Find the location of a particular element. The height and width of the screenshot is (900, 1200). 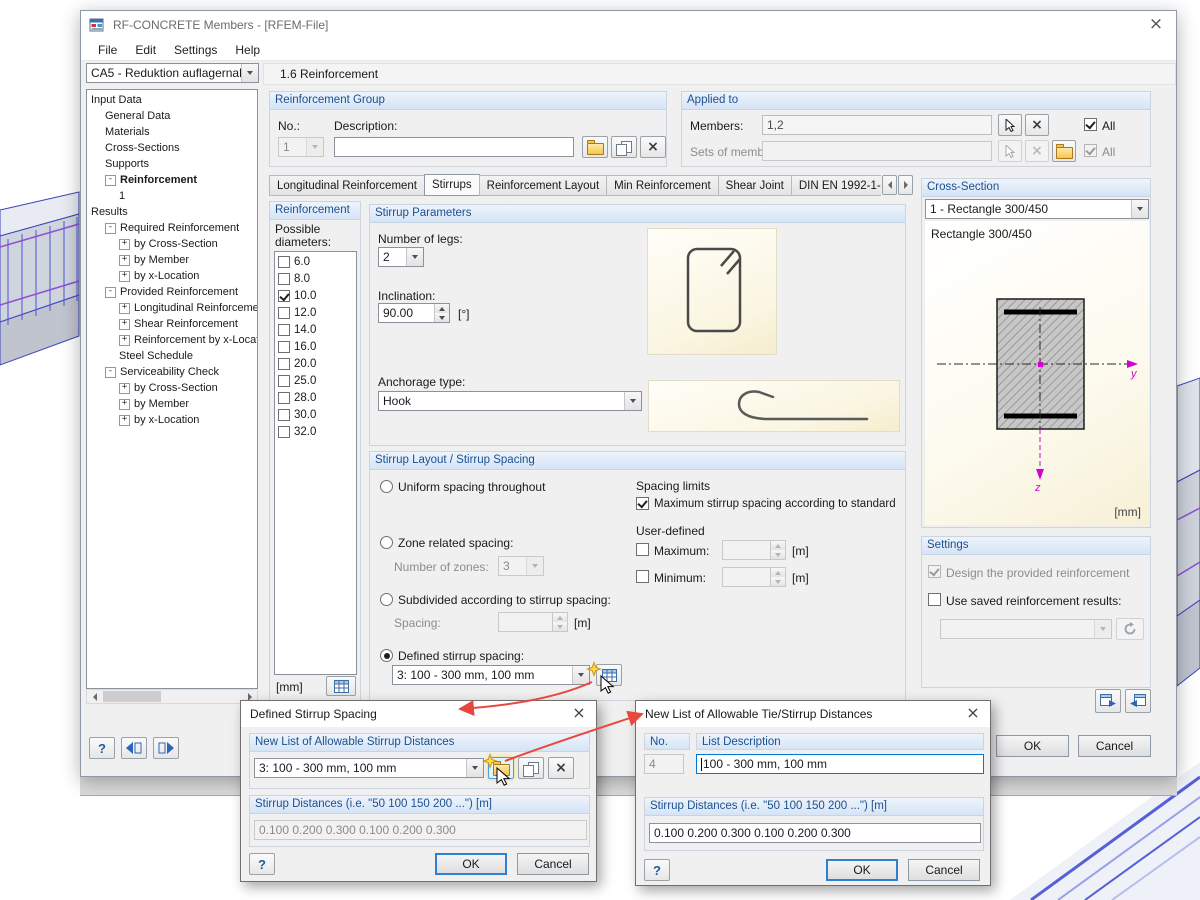

minimum-checkbox is located at coordinates (642, 576).